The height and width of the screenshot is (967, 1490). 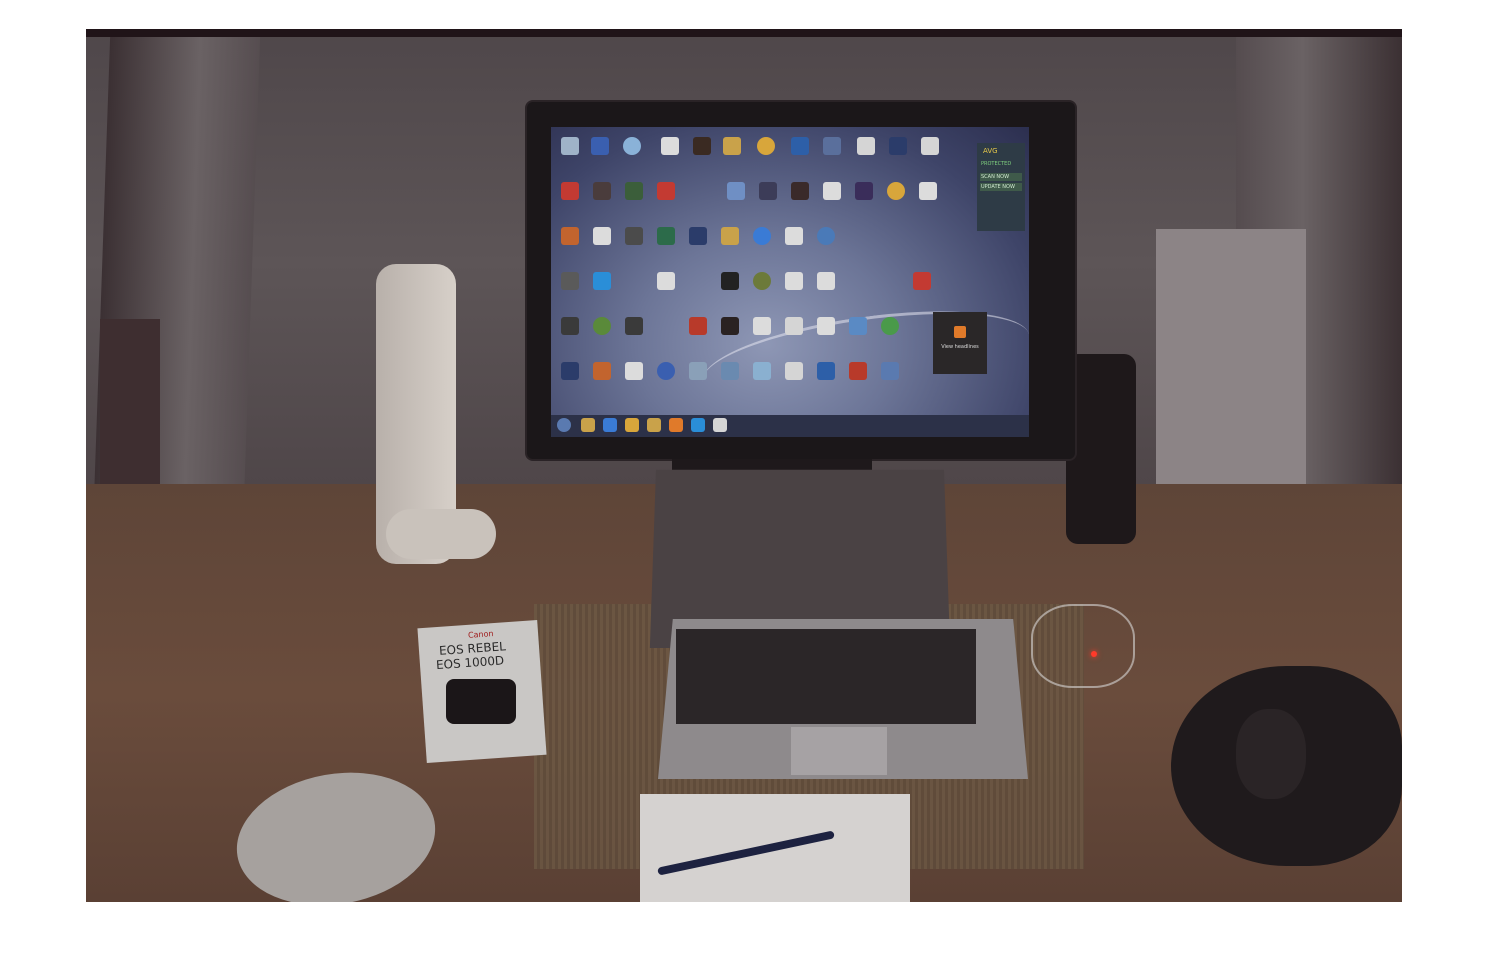 I want to click on ie-icon, so click(x=610, y=425).